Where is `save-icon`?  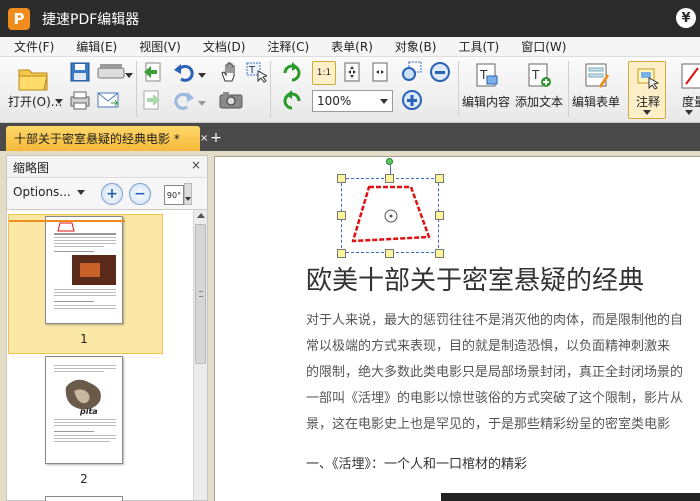 save-icon is located at coordinates (80, 72).